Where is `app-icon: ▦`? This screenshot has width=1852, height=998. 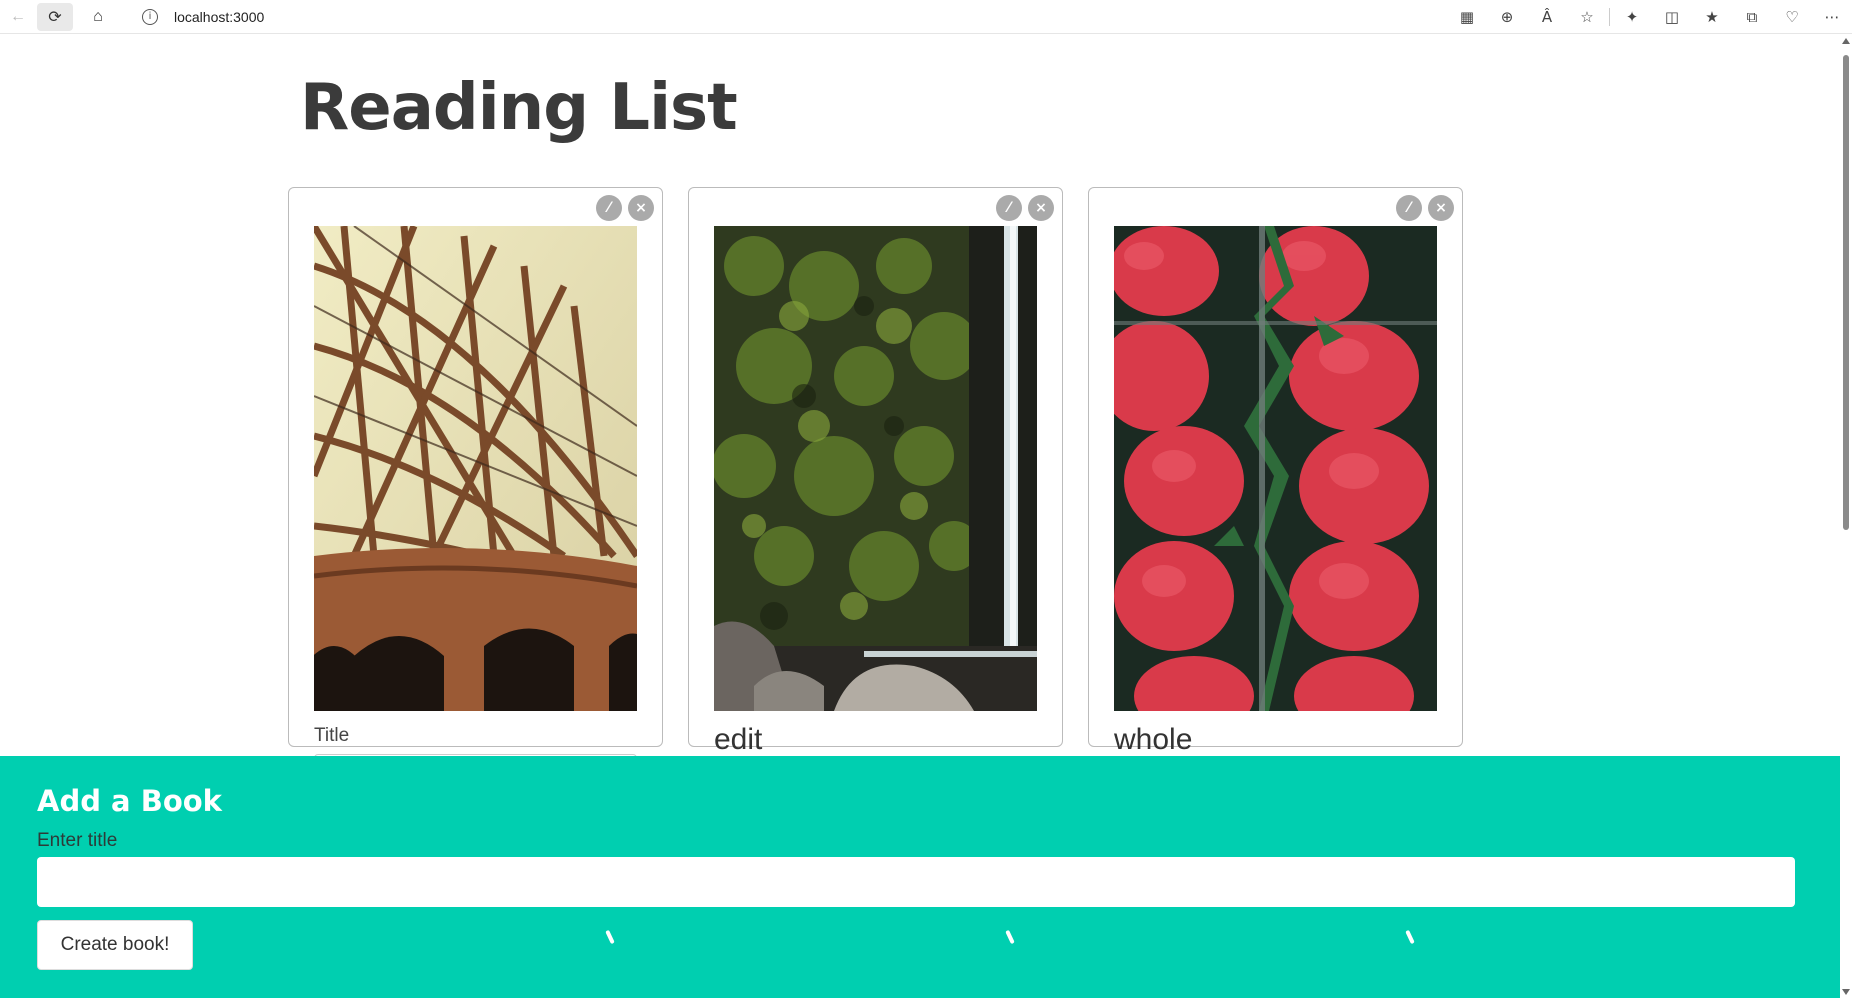
app-icon: ▦ is located at coordinates (1467, 17).